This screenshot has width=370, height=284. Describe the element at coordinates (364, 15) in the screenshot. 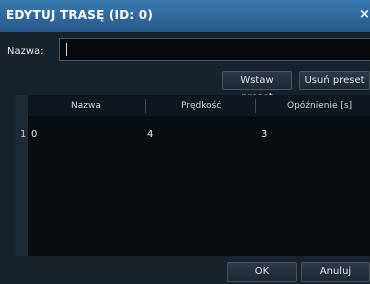

I see `close-icon: ×` at that location.